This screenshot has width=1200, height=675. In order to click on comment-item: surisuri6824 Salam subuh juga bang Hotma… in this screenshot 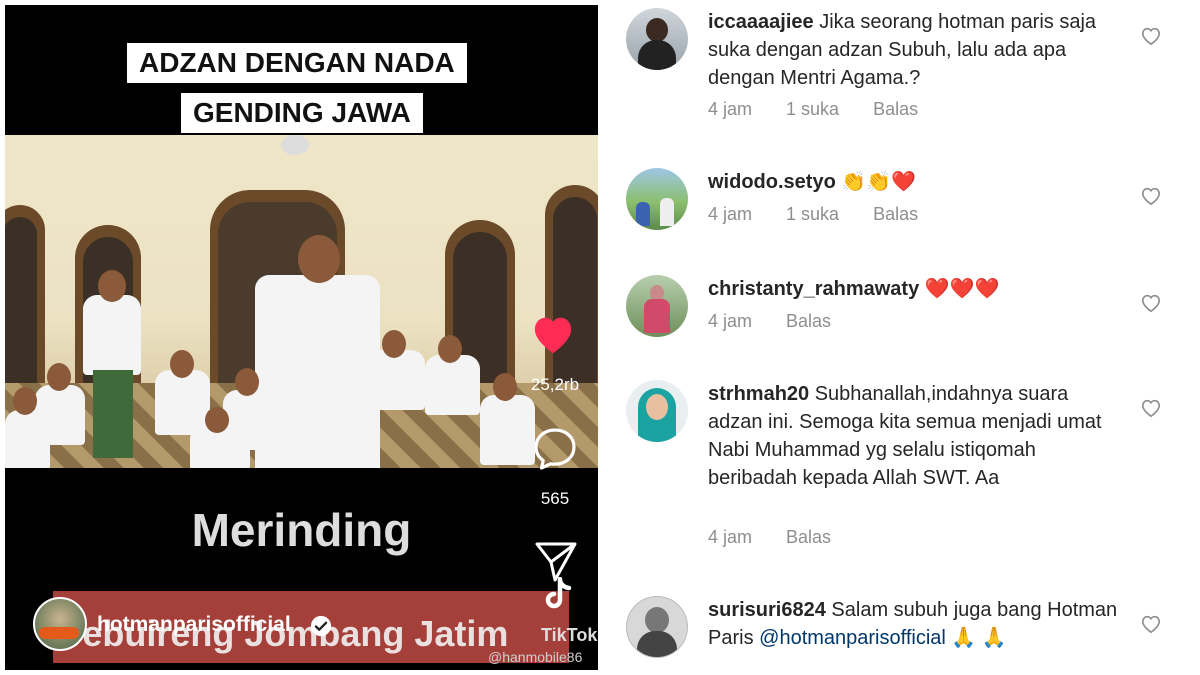, I will do `click(906, 635)`.